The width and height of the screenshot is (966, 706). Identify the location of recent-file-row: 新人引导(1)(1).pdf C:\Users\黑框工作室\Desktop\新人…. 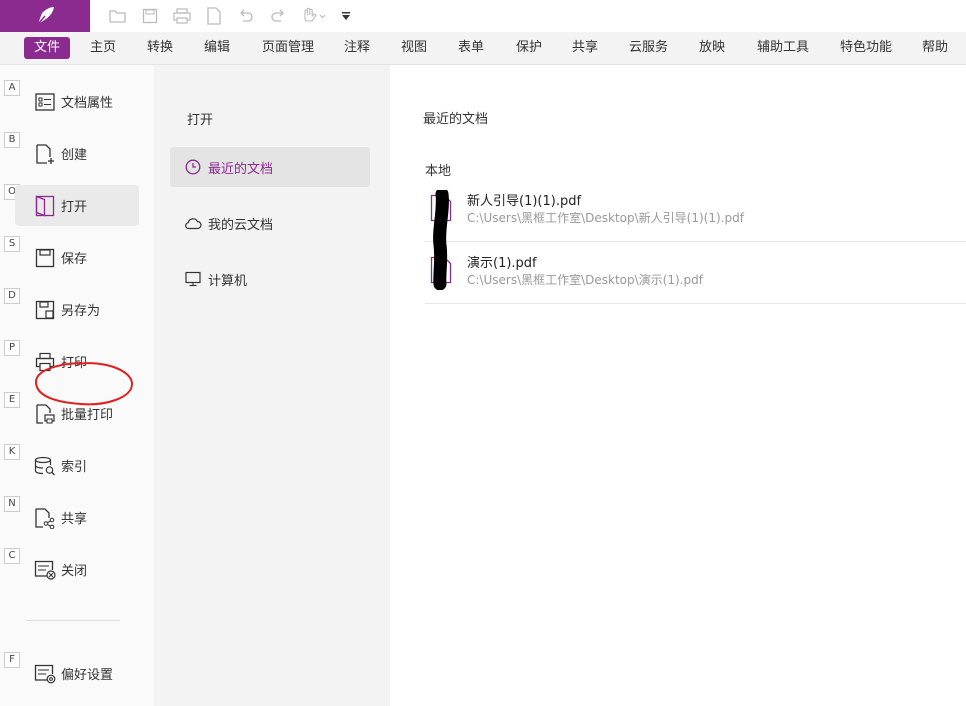
(695, 211).